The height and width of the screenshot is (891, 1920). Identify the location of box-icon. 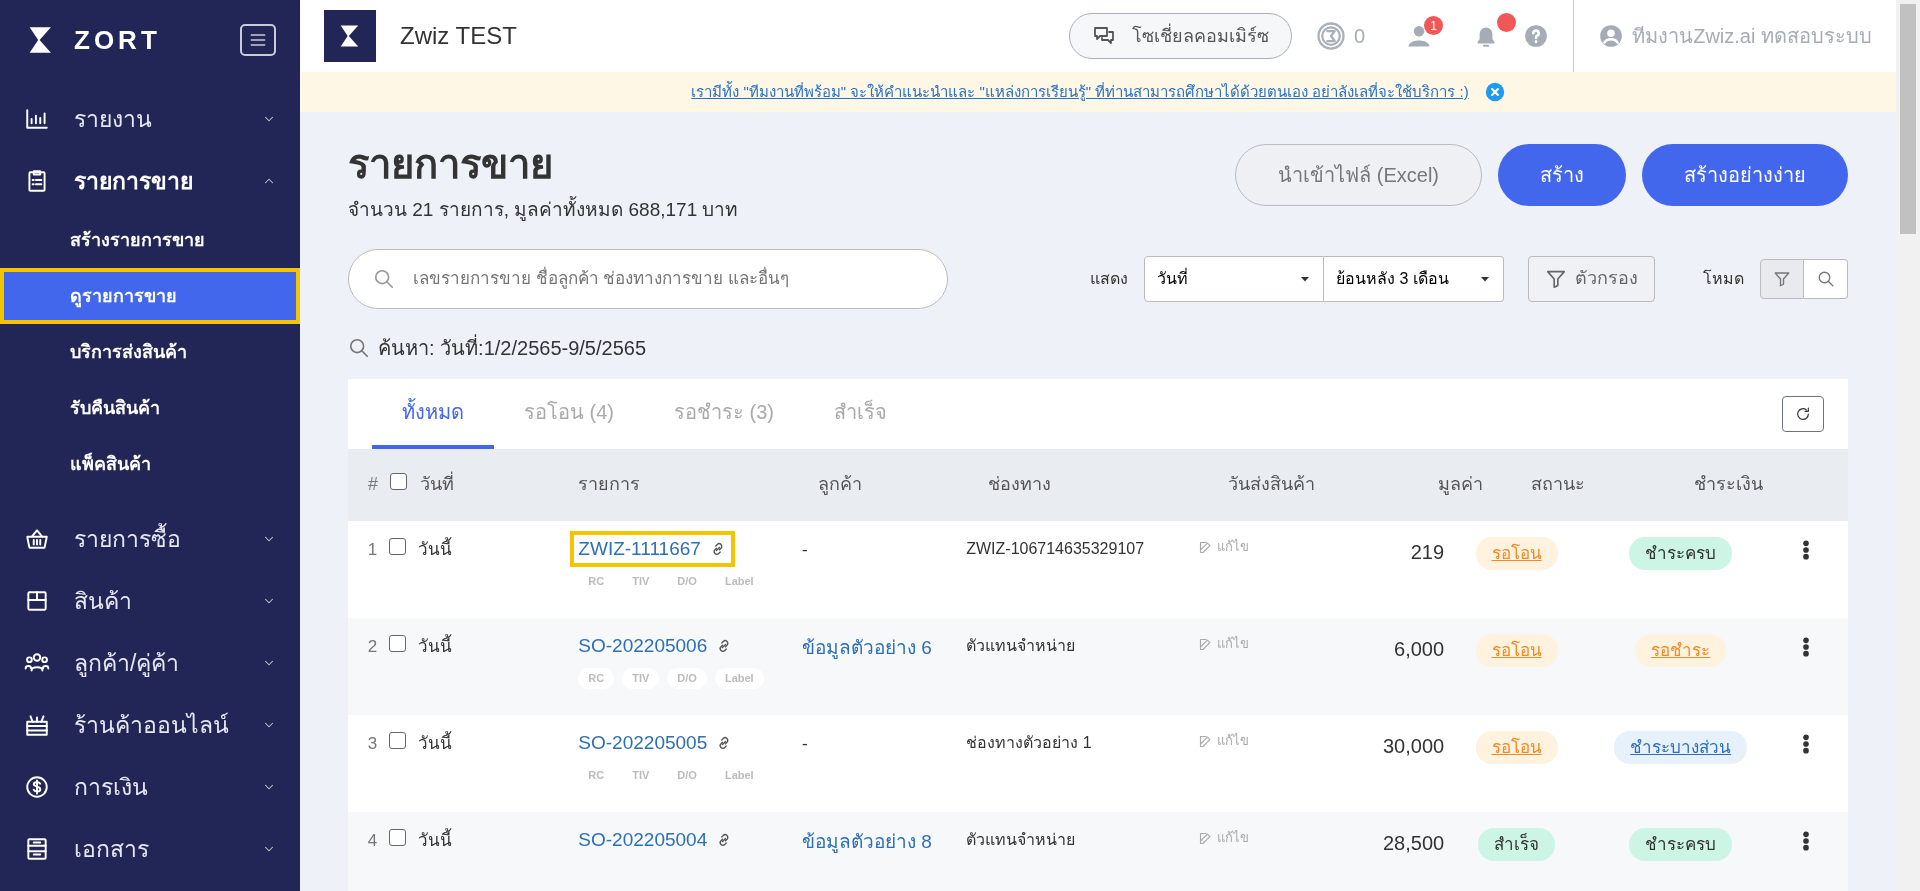
(37, 601).